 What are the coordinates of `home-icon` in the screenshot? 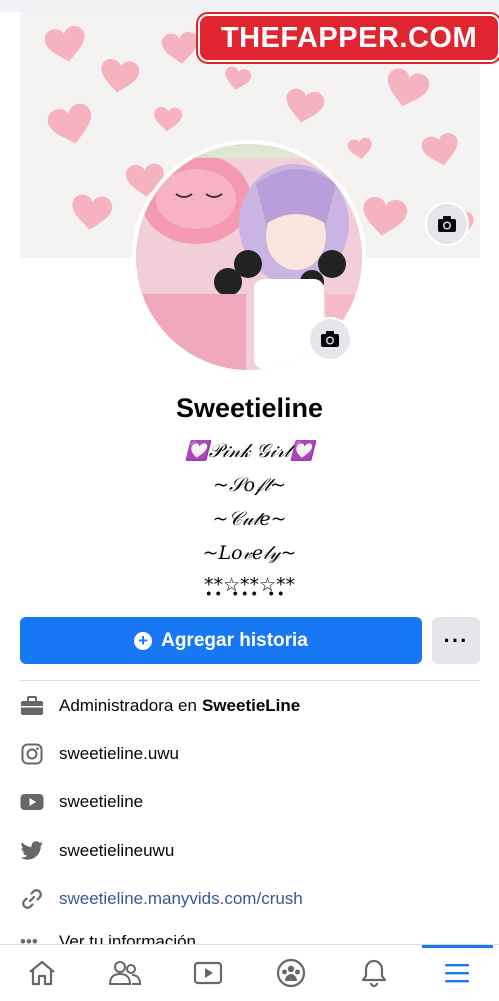 It's located at (41, 973).